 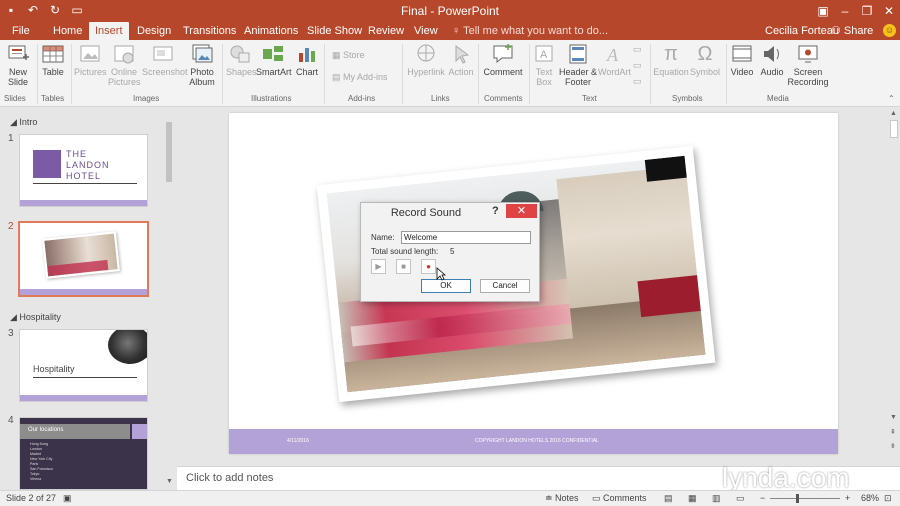 What do you see at coordinates (274, 60) in the screenshot?
I see `smartart-button: SmartArt` at bounding box center [274, 60].